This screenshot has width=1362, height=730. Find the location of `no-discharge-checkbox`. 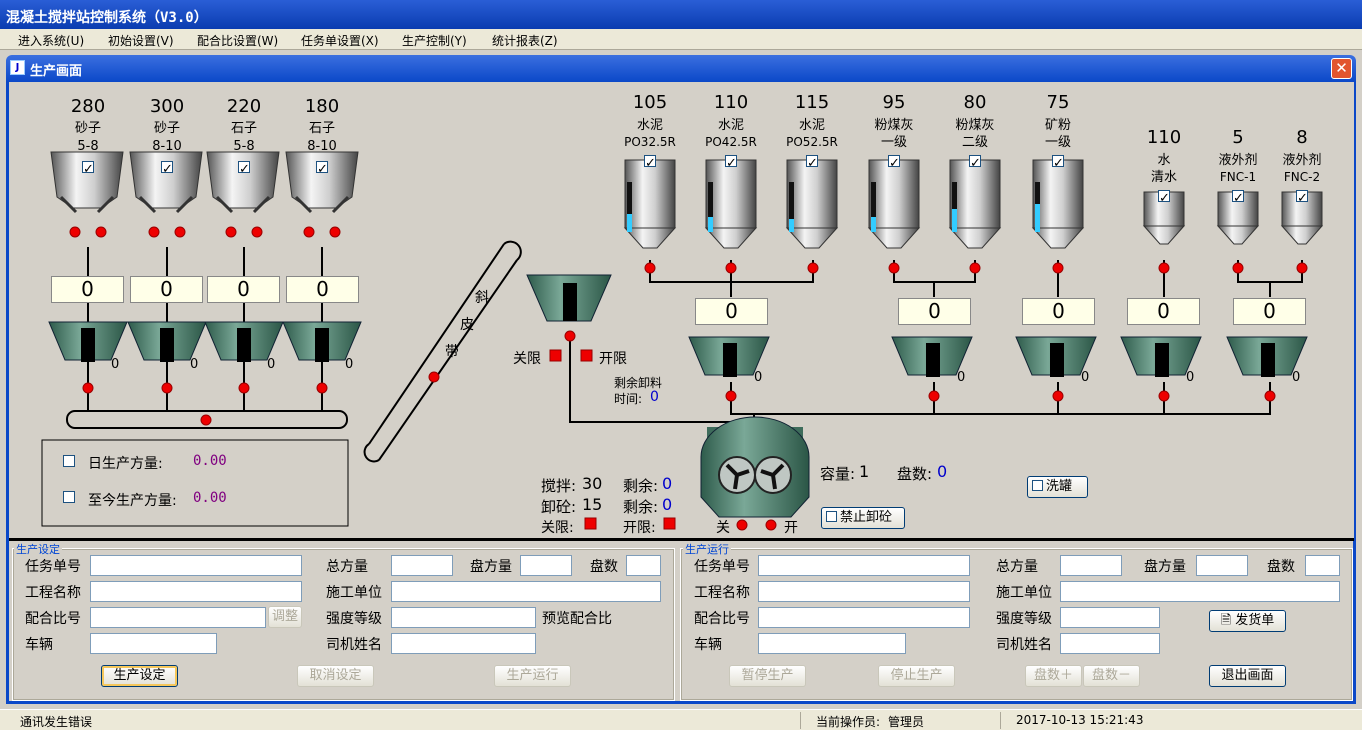

no-discharge-checkbox is located at coordinates (831, 516).